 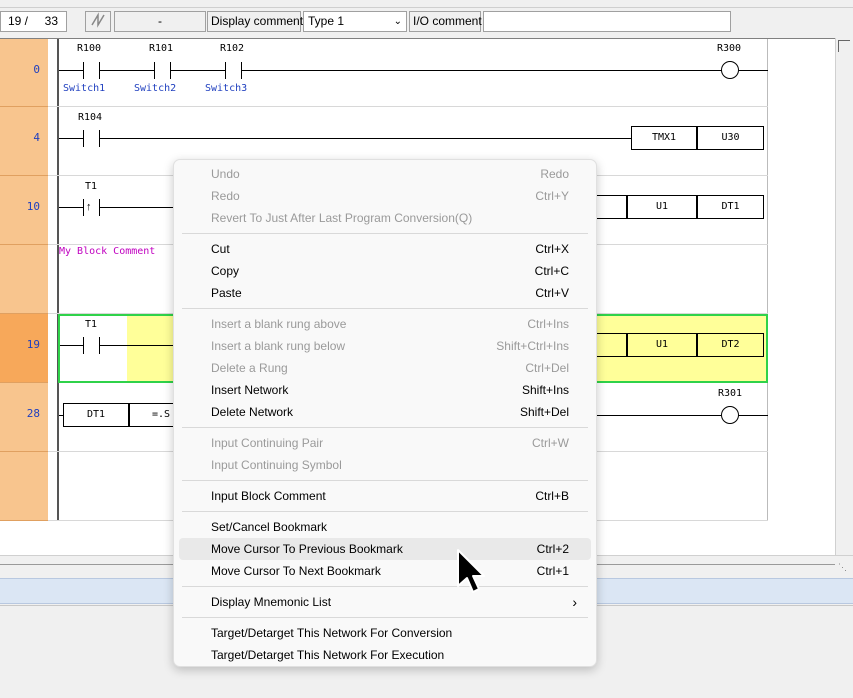 I want to click on step-number: 4, so click(x=36, y=137).